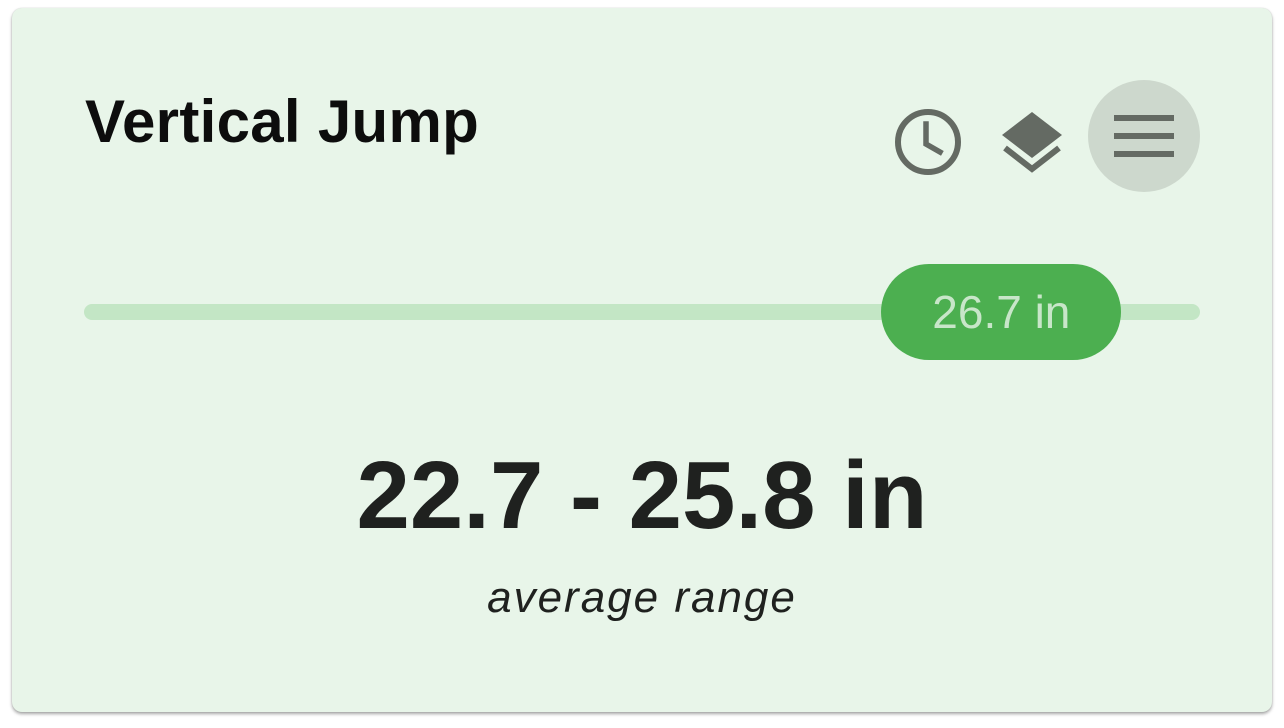  I want to click on layers-button, so click(1032, 142).